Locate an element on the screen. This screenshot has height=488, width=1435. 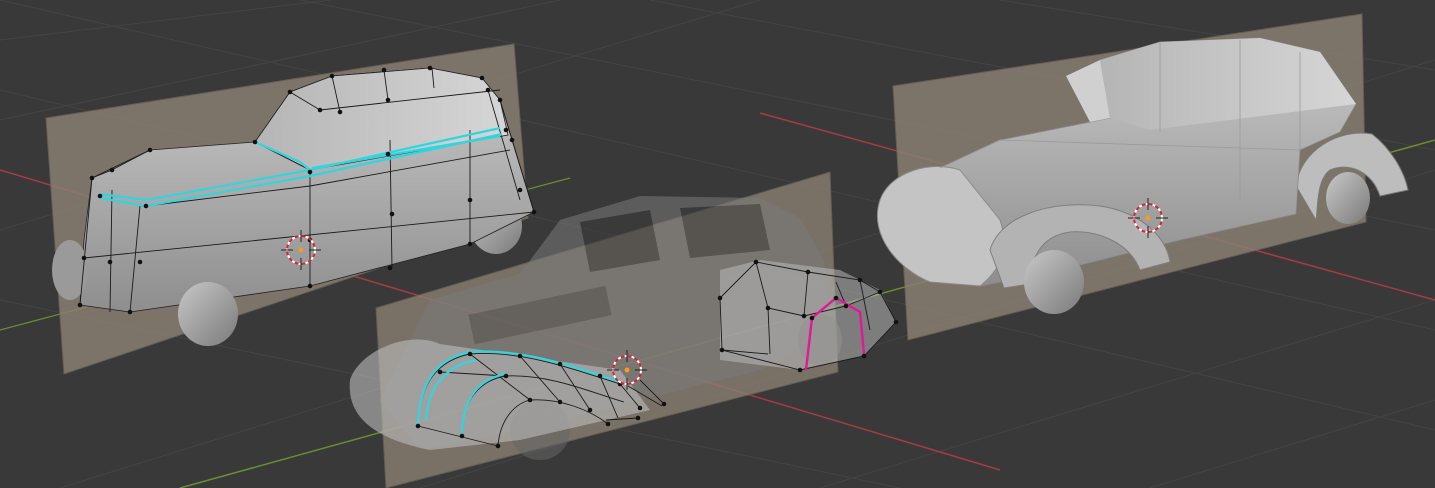
wheel-front-right is located at coordinates (1054, 282).